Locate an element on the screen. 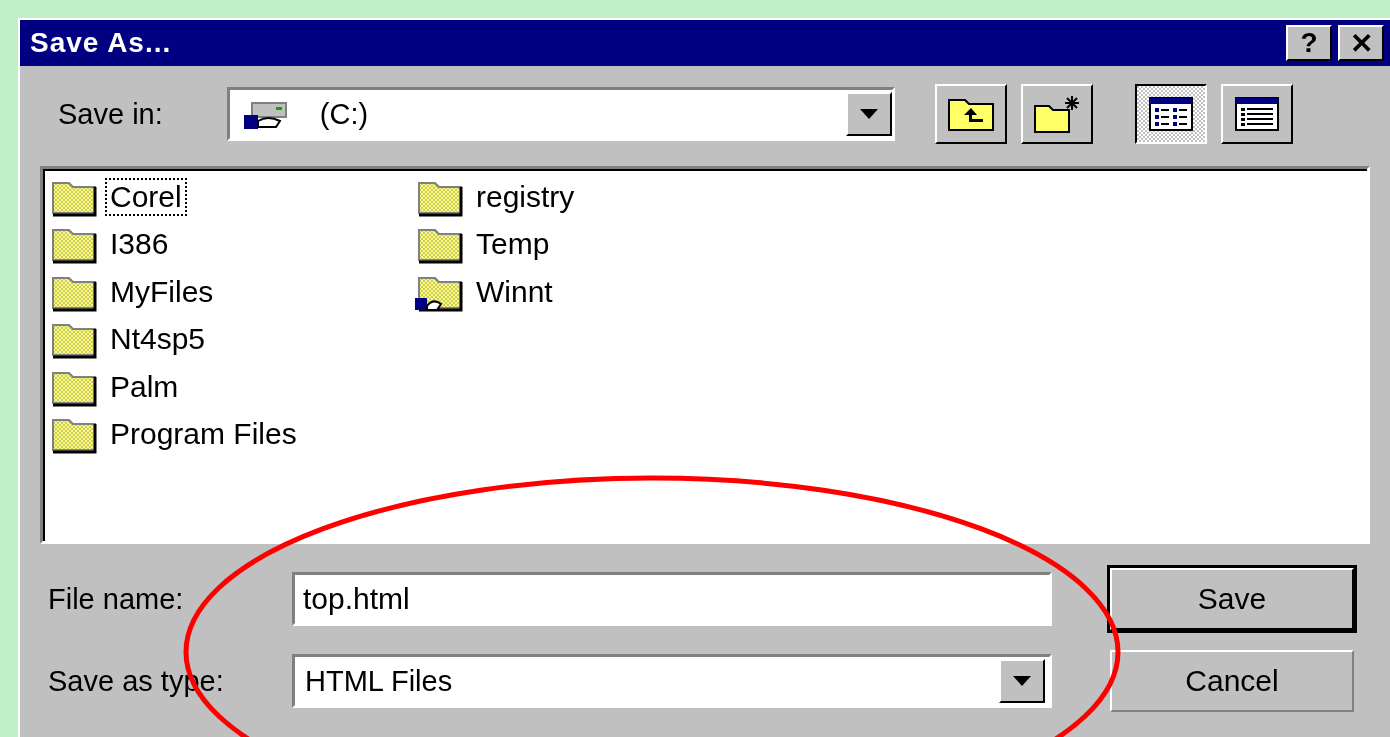 This screenshot has width=1390, height=737. save-in-label: Save in: is located at coordinates (110, 114).